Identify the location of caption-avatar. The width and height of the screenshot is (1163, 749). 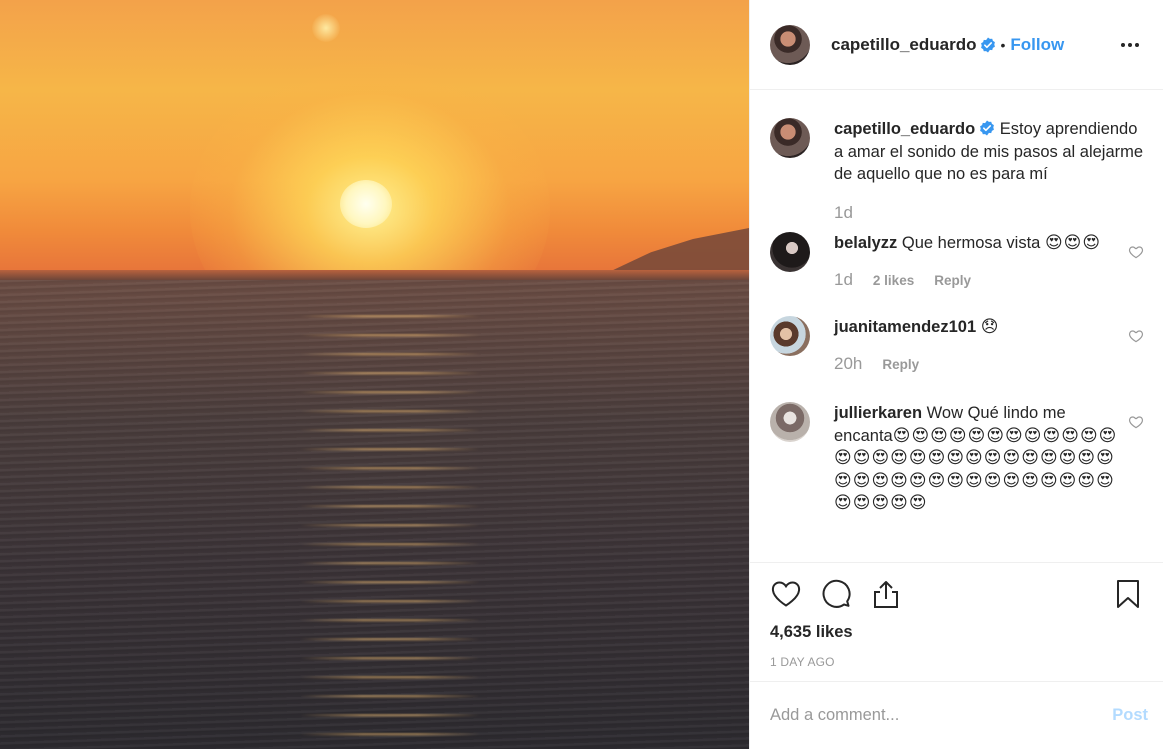
(790, 138).